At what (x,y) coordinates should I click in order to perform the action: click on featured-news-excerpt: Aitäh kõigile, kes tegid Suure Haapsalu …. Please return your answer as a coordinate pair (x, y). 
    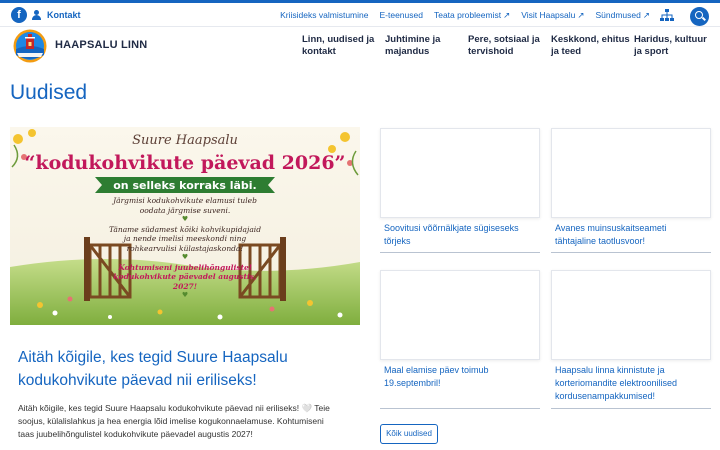
    Looking at the image, I should click on (174, 421).